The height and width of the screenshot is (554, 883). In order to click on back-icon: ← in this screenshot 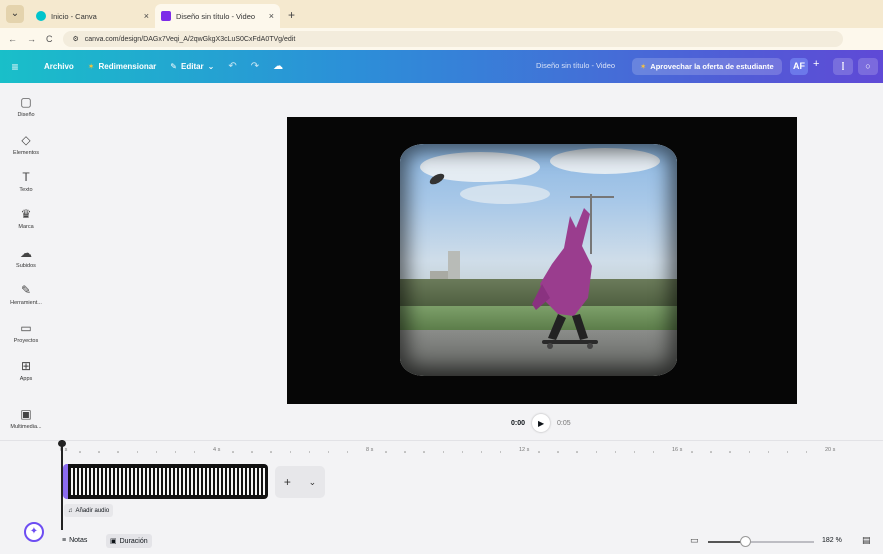, I will do `click(12, 39)`.